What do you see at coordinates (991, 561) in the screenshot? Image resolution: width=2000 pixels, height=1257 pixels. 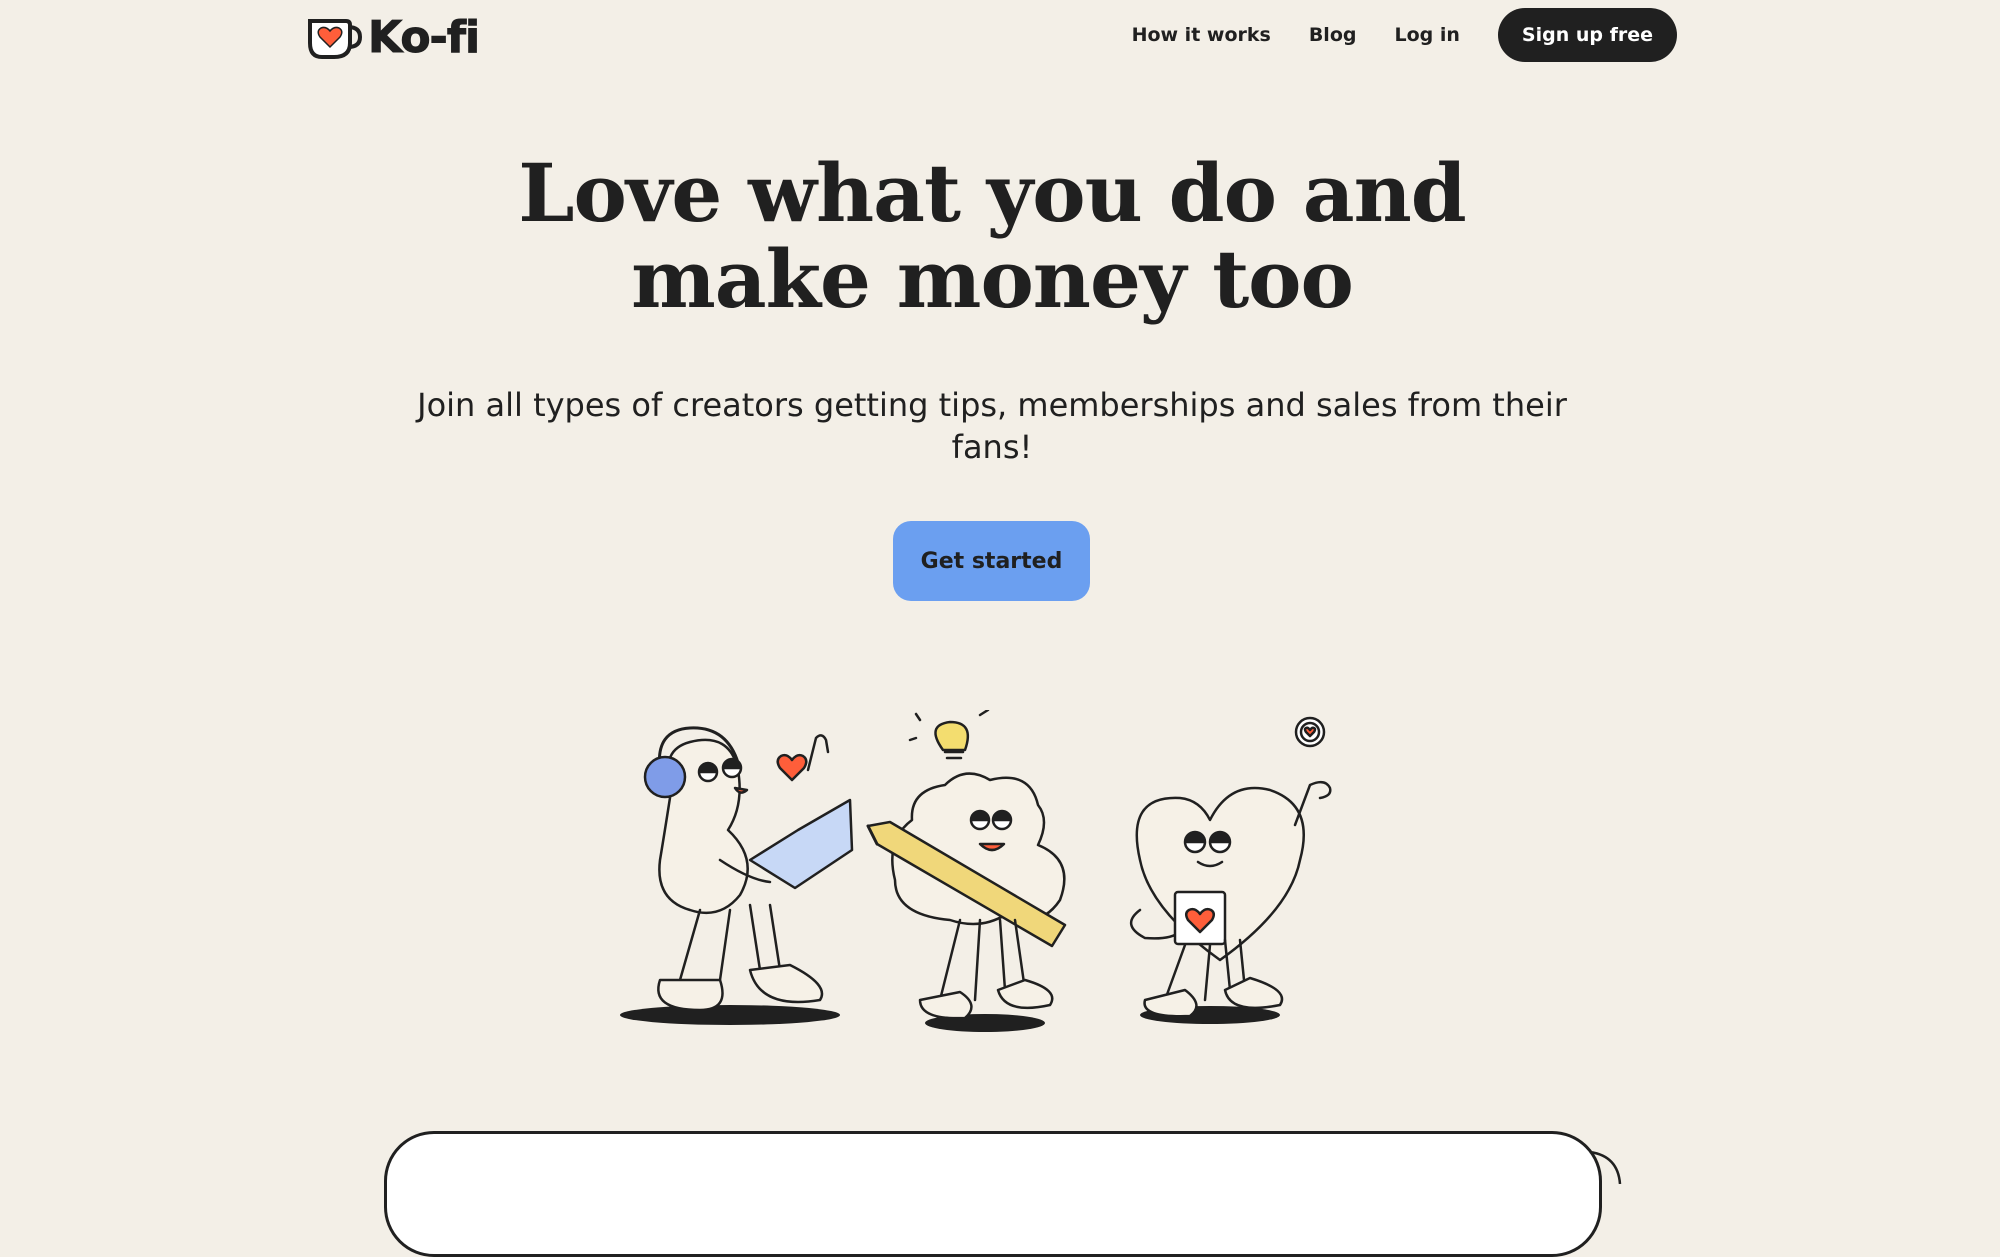 I see `get-started-button: Get started` at bounding box center [991, 561].